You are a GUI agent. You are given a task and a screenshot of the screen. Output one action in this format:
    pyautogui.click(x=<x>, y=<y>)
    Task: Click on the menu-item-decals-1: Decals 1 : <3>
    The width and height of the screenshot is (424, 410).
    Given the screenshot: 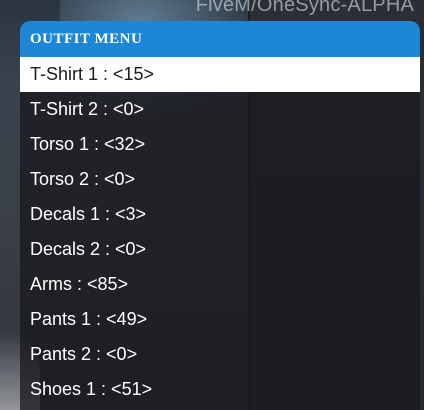 What is the action you would take?
    pyautogui.click(x=220, y=214)
    